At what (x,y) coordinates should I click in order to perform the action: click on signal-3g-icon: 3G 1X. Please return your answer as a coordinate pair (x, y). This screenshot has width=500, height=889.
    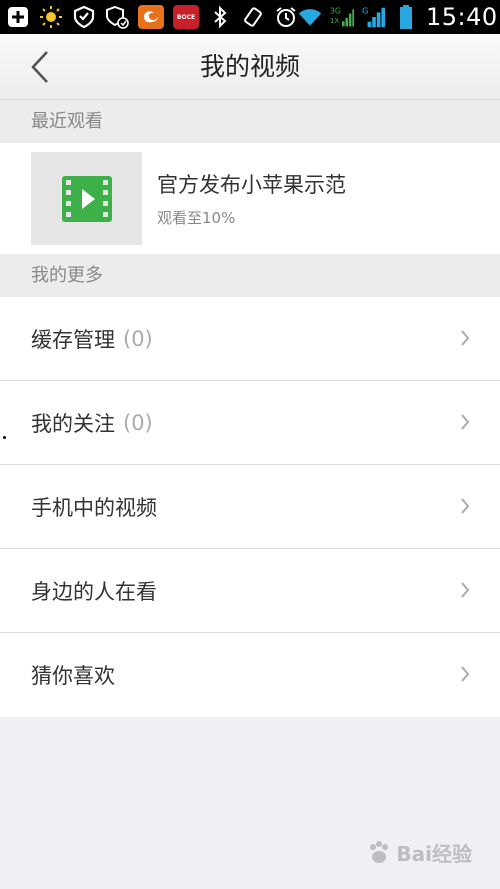
    Looking at the image, I should click on (342, 17).